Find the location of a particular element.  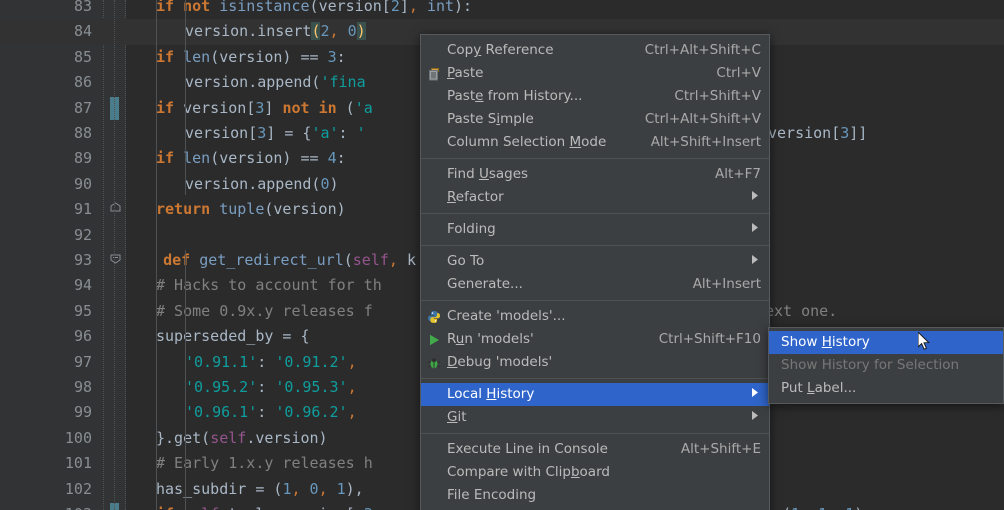

menu-item-shortcut: Alt+Insert is located at coordinates (726, 284).